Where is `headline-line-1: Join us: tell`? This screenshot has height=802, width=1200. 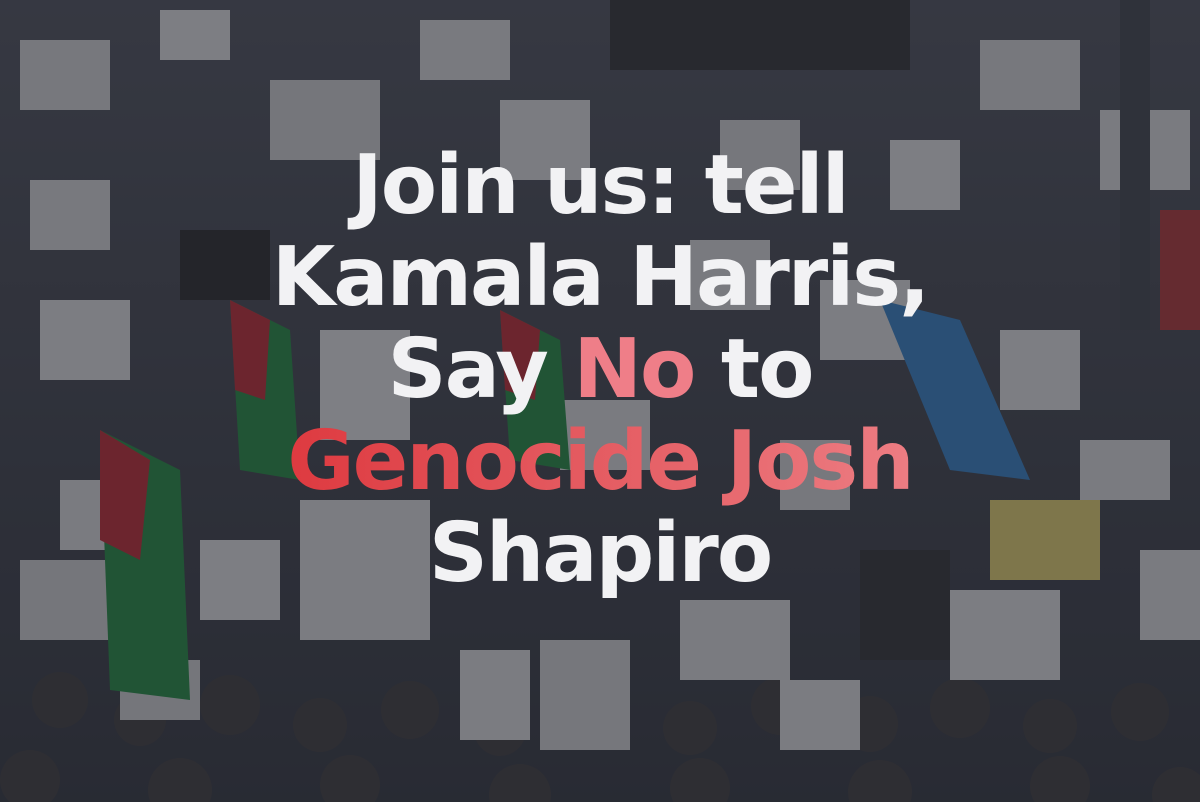 headline-line-1: Join us: tell is located at coordinates (600, 185).